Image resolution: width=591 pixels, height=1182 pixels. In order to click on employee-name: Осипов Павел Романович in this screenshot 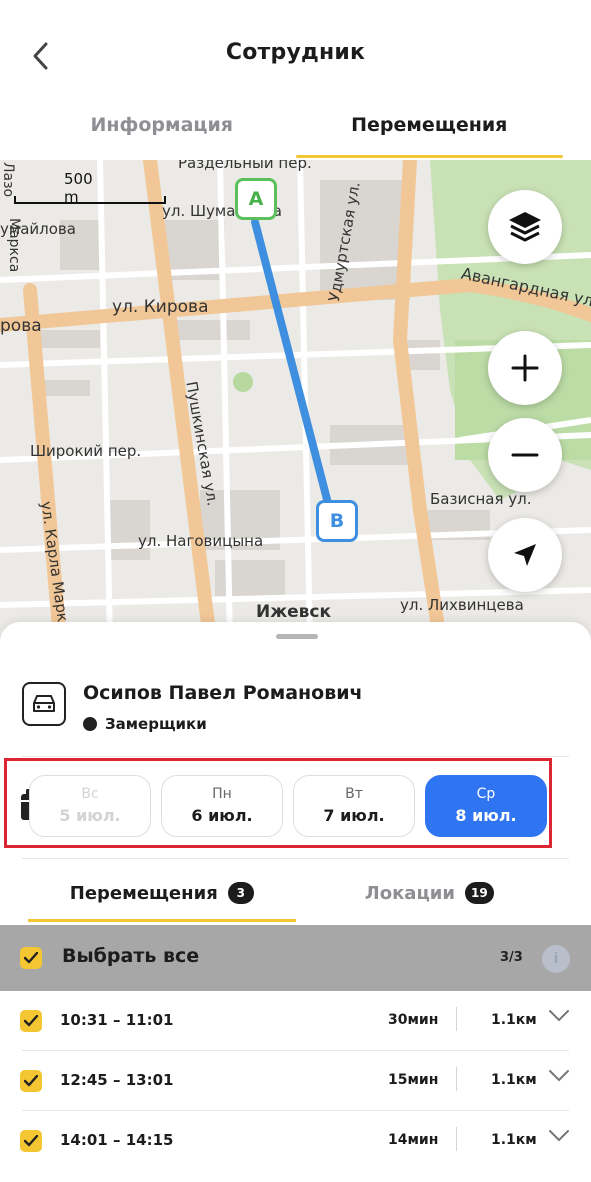, I will do `click(223, 693)`.